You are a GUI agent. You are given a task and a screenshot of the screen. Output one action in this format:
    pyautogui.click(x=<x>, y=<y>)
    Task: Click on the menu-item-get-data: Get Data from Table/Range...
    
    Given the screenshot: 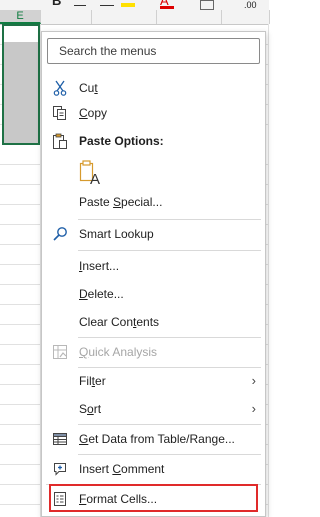 What is the action you would take?
    pyautogui.click(x=153, y=439)
    